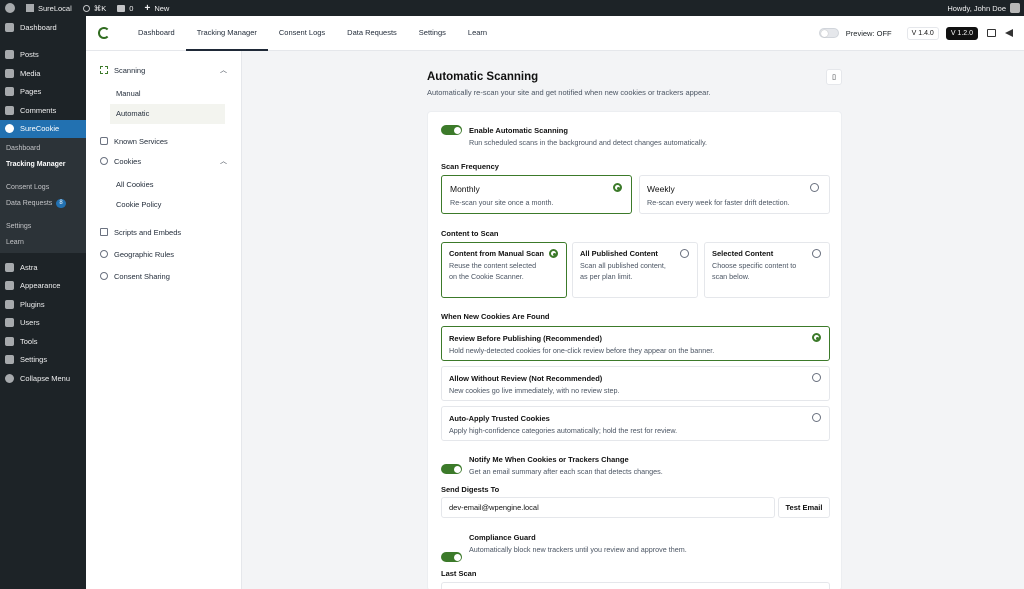  I want to click on send-digests-label: Send Digests To, so click(470, 489).